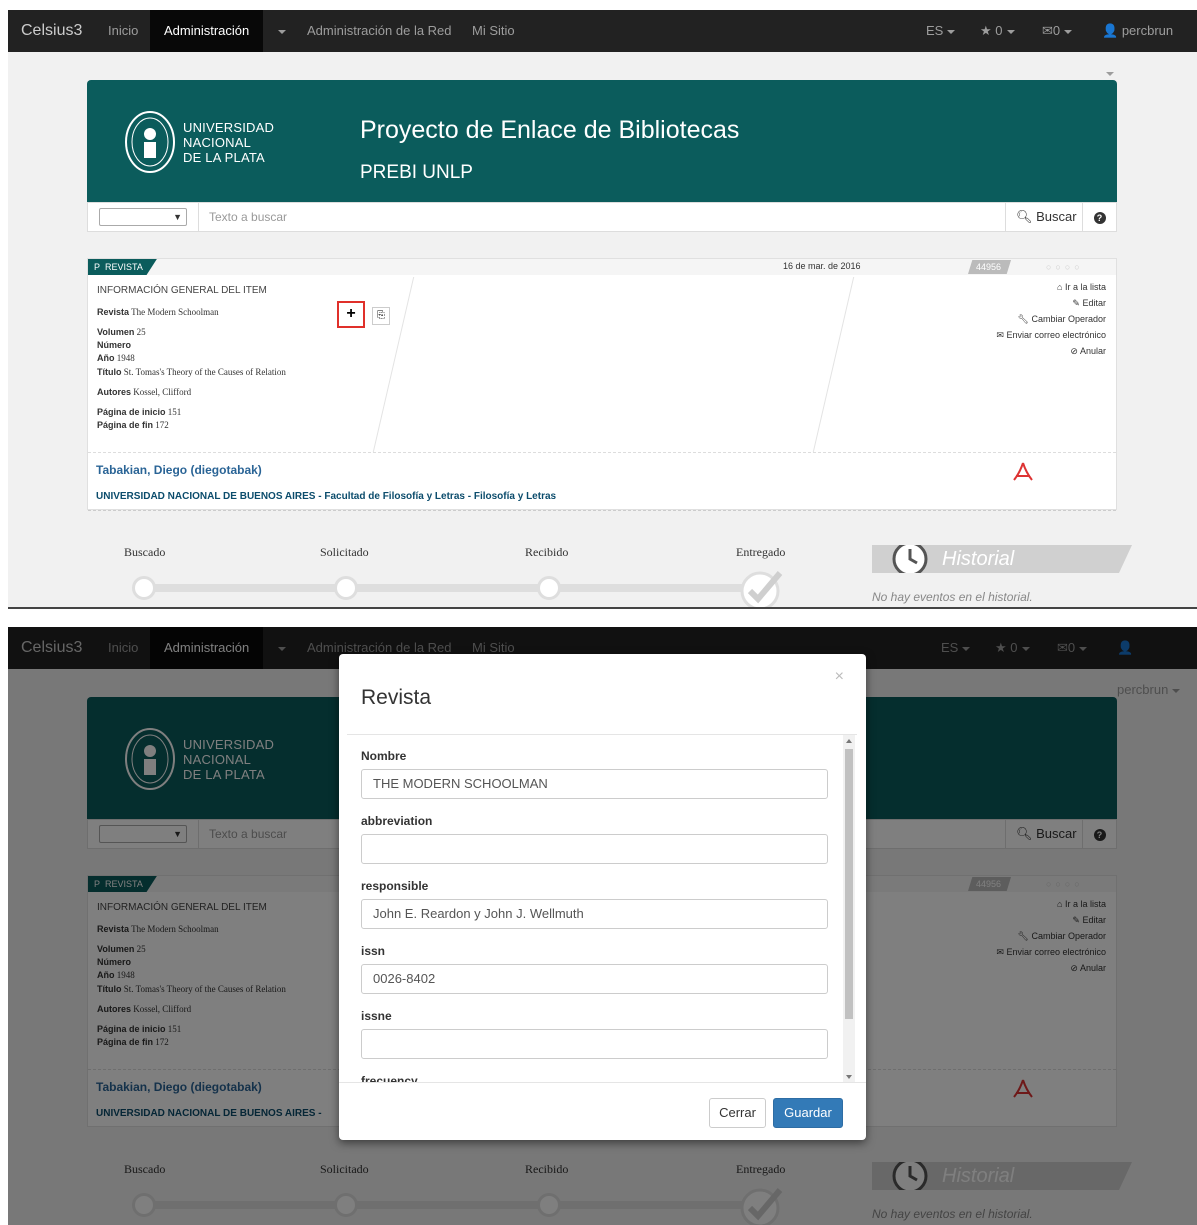 This screenshot has width=1197, height=1225. What do you see at coordinates (121, 332) in the screenshot?
I see `field-volumen: Volumen 25` at bounding box center [121, 332].